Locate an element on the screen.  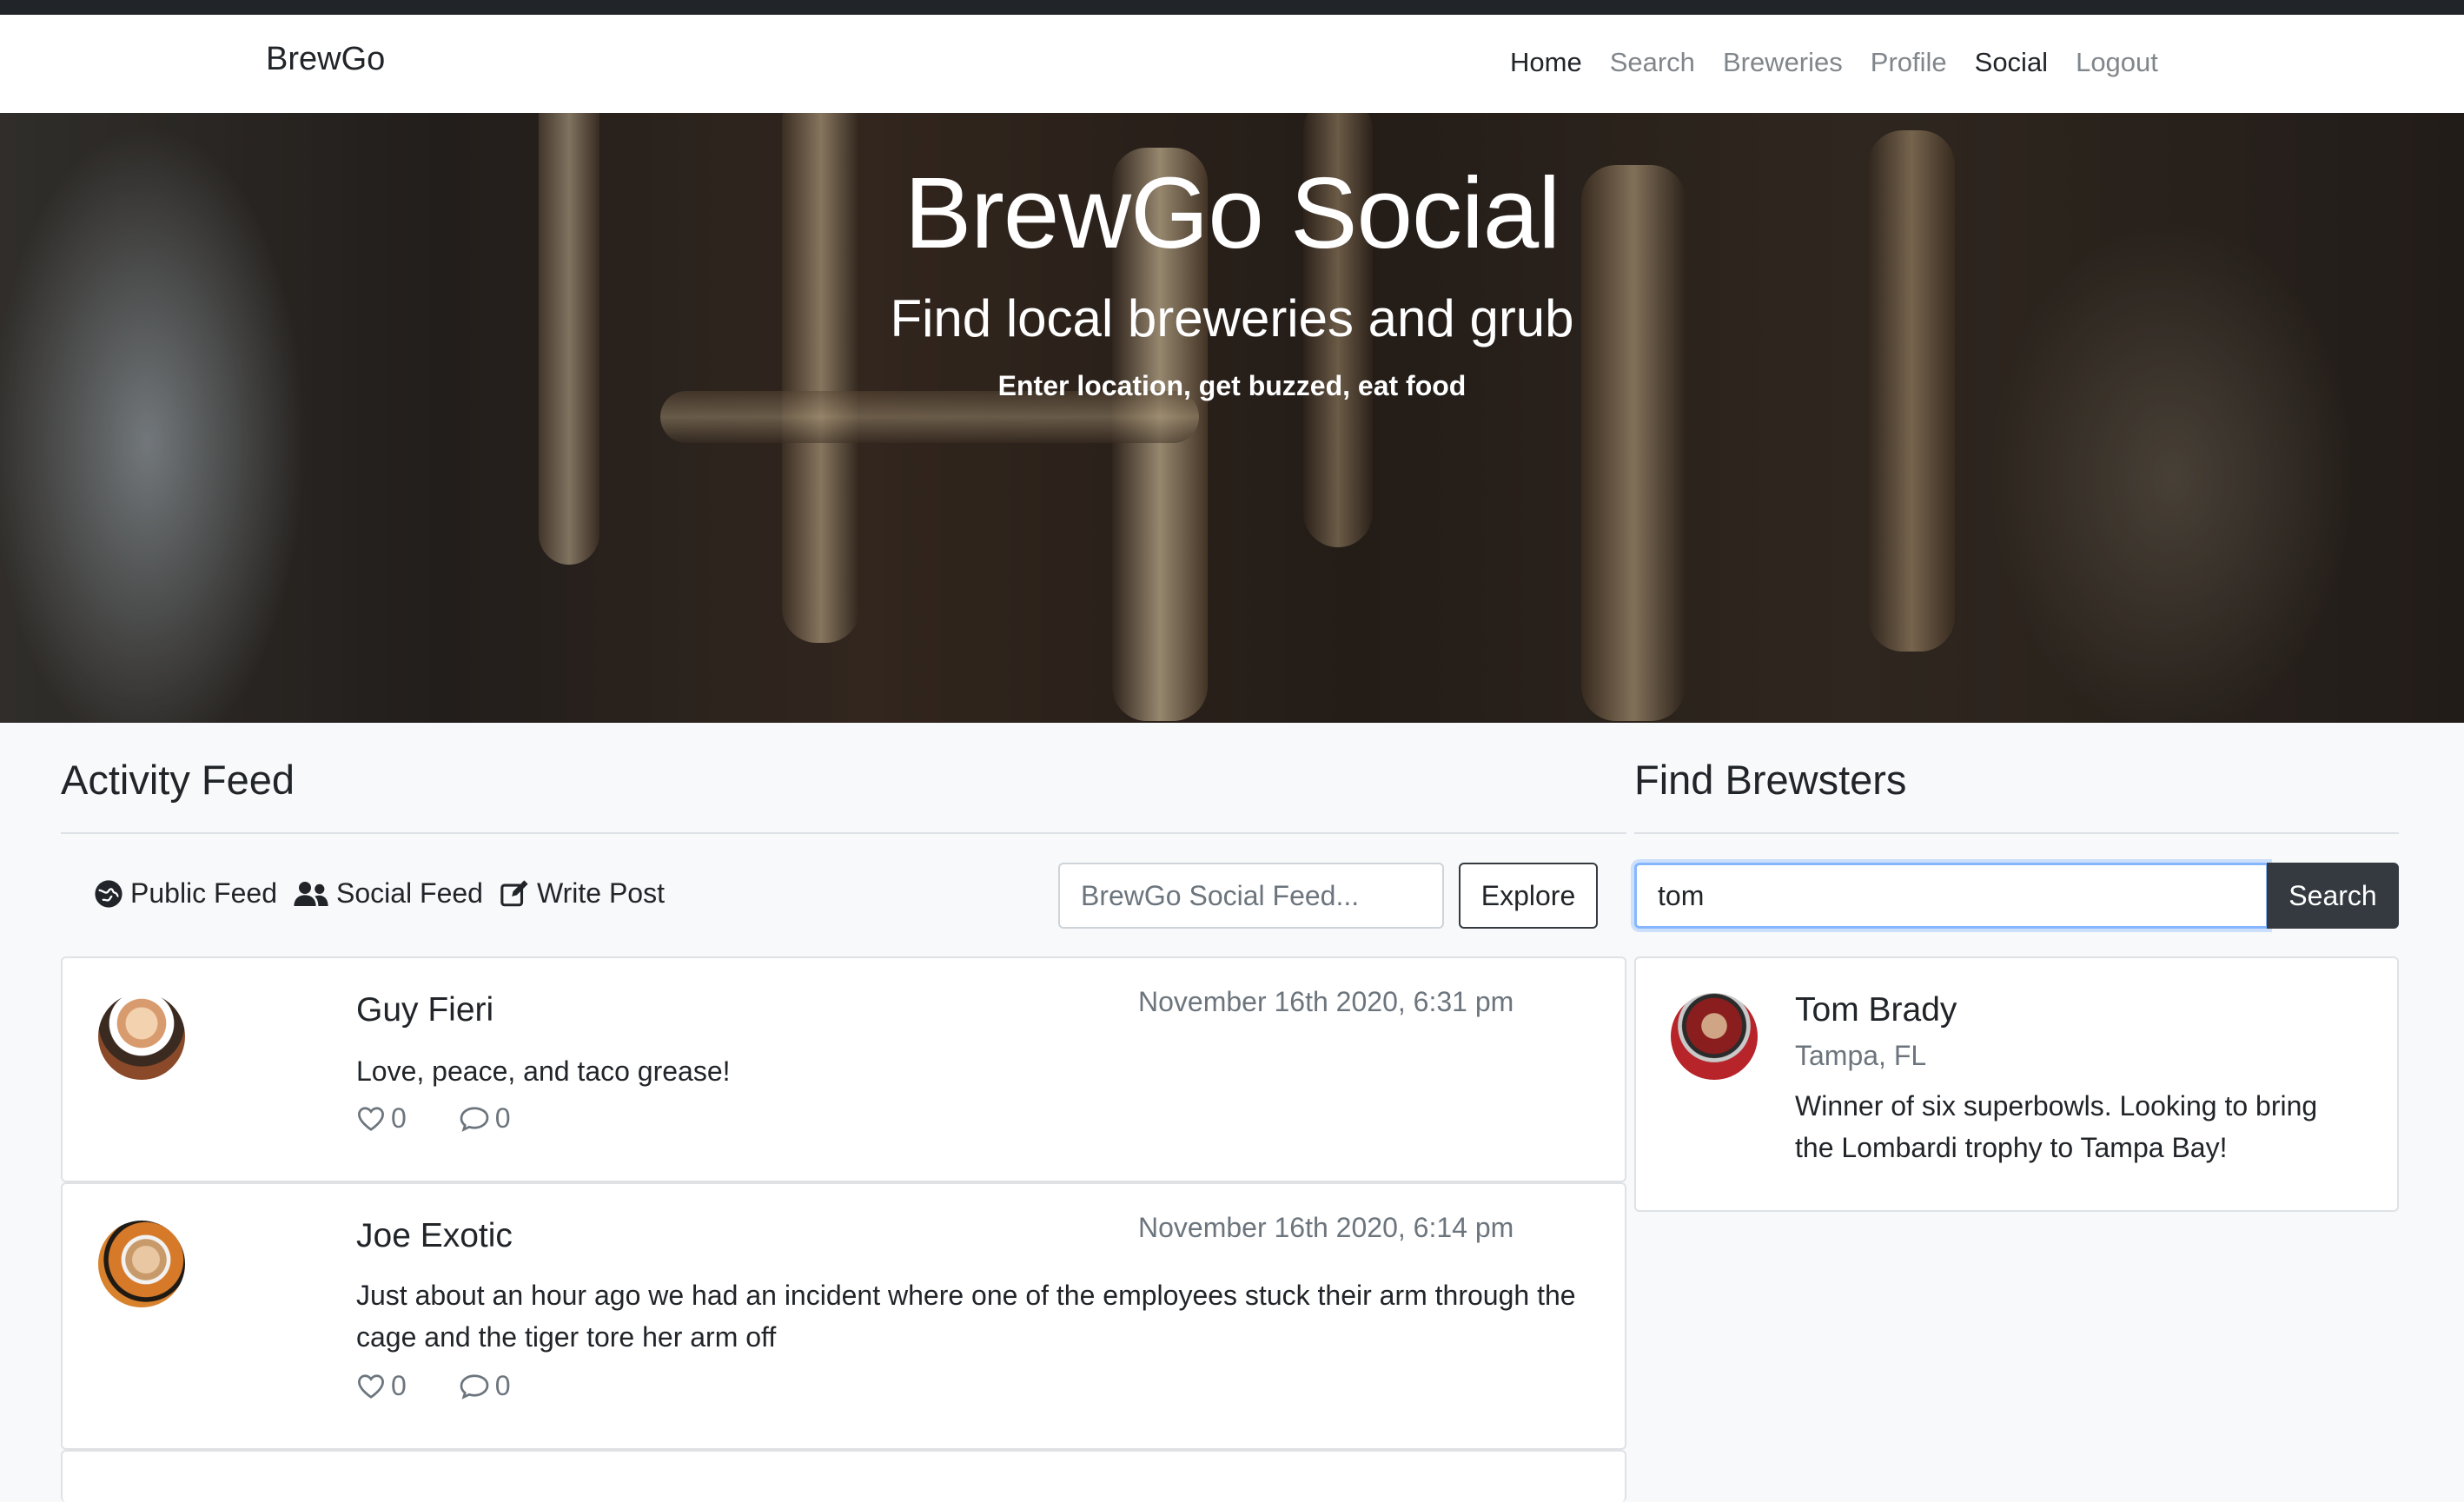
nav-link-home: Home is located at coordinates (1546, 62).